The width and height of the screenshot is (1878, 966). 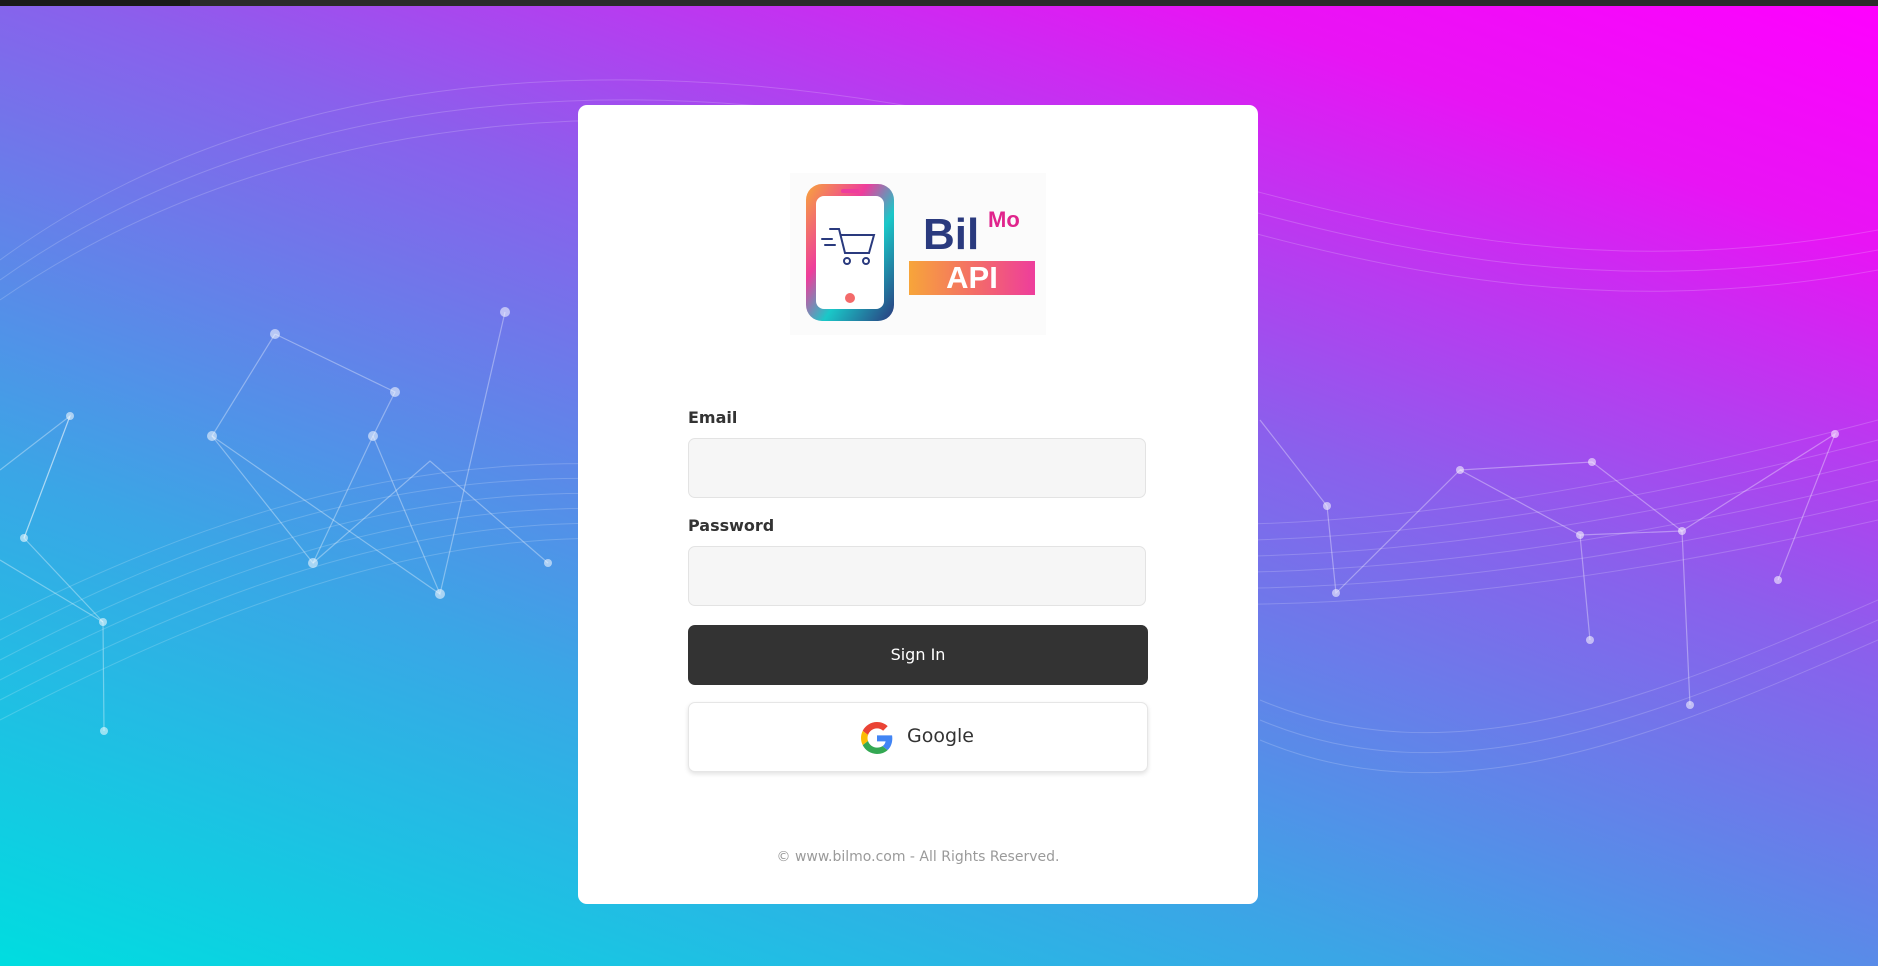 I want to click on google-button-label: Google, so click(x=941, y=736).